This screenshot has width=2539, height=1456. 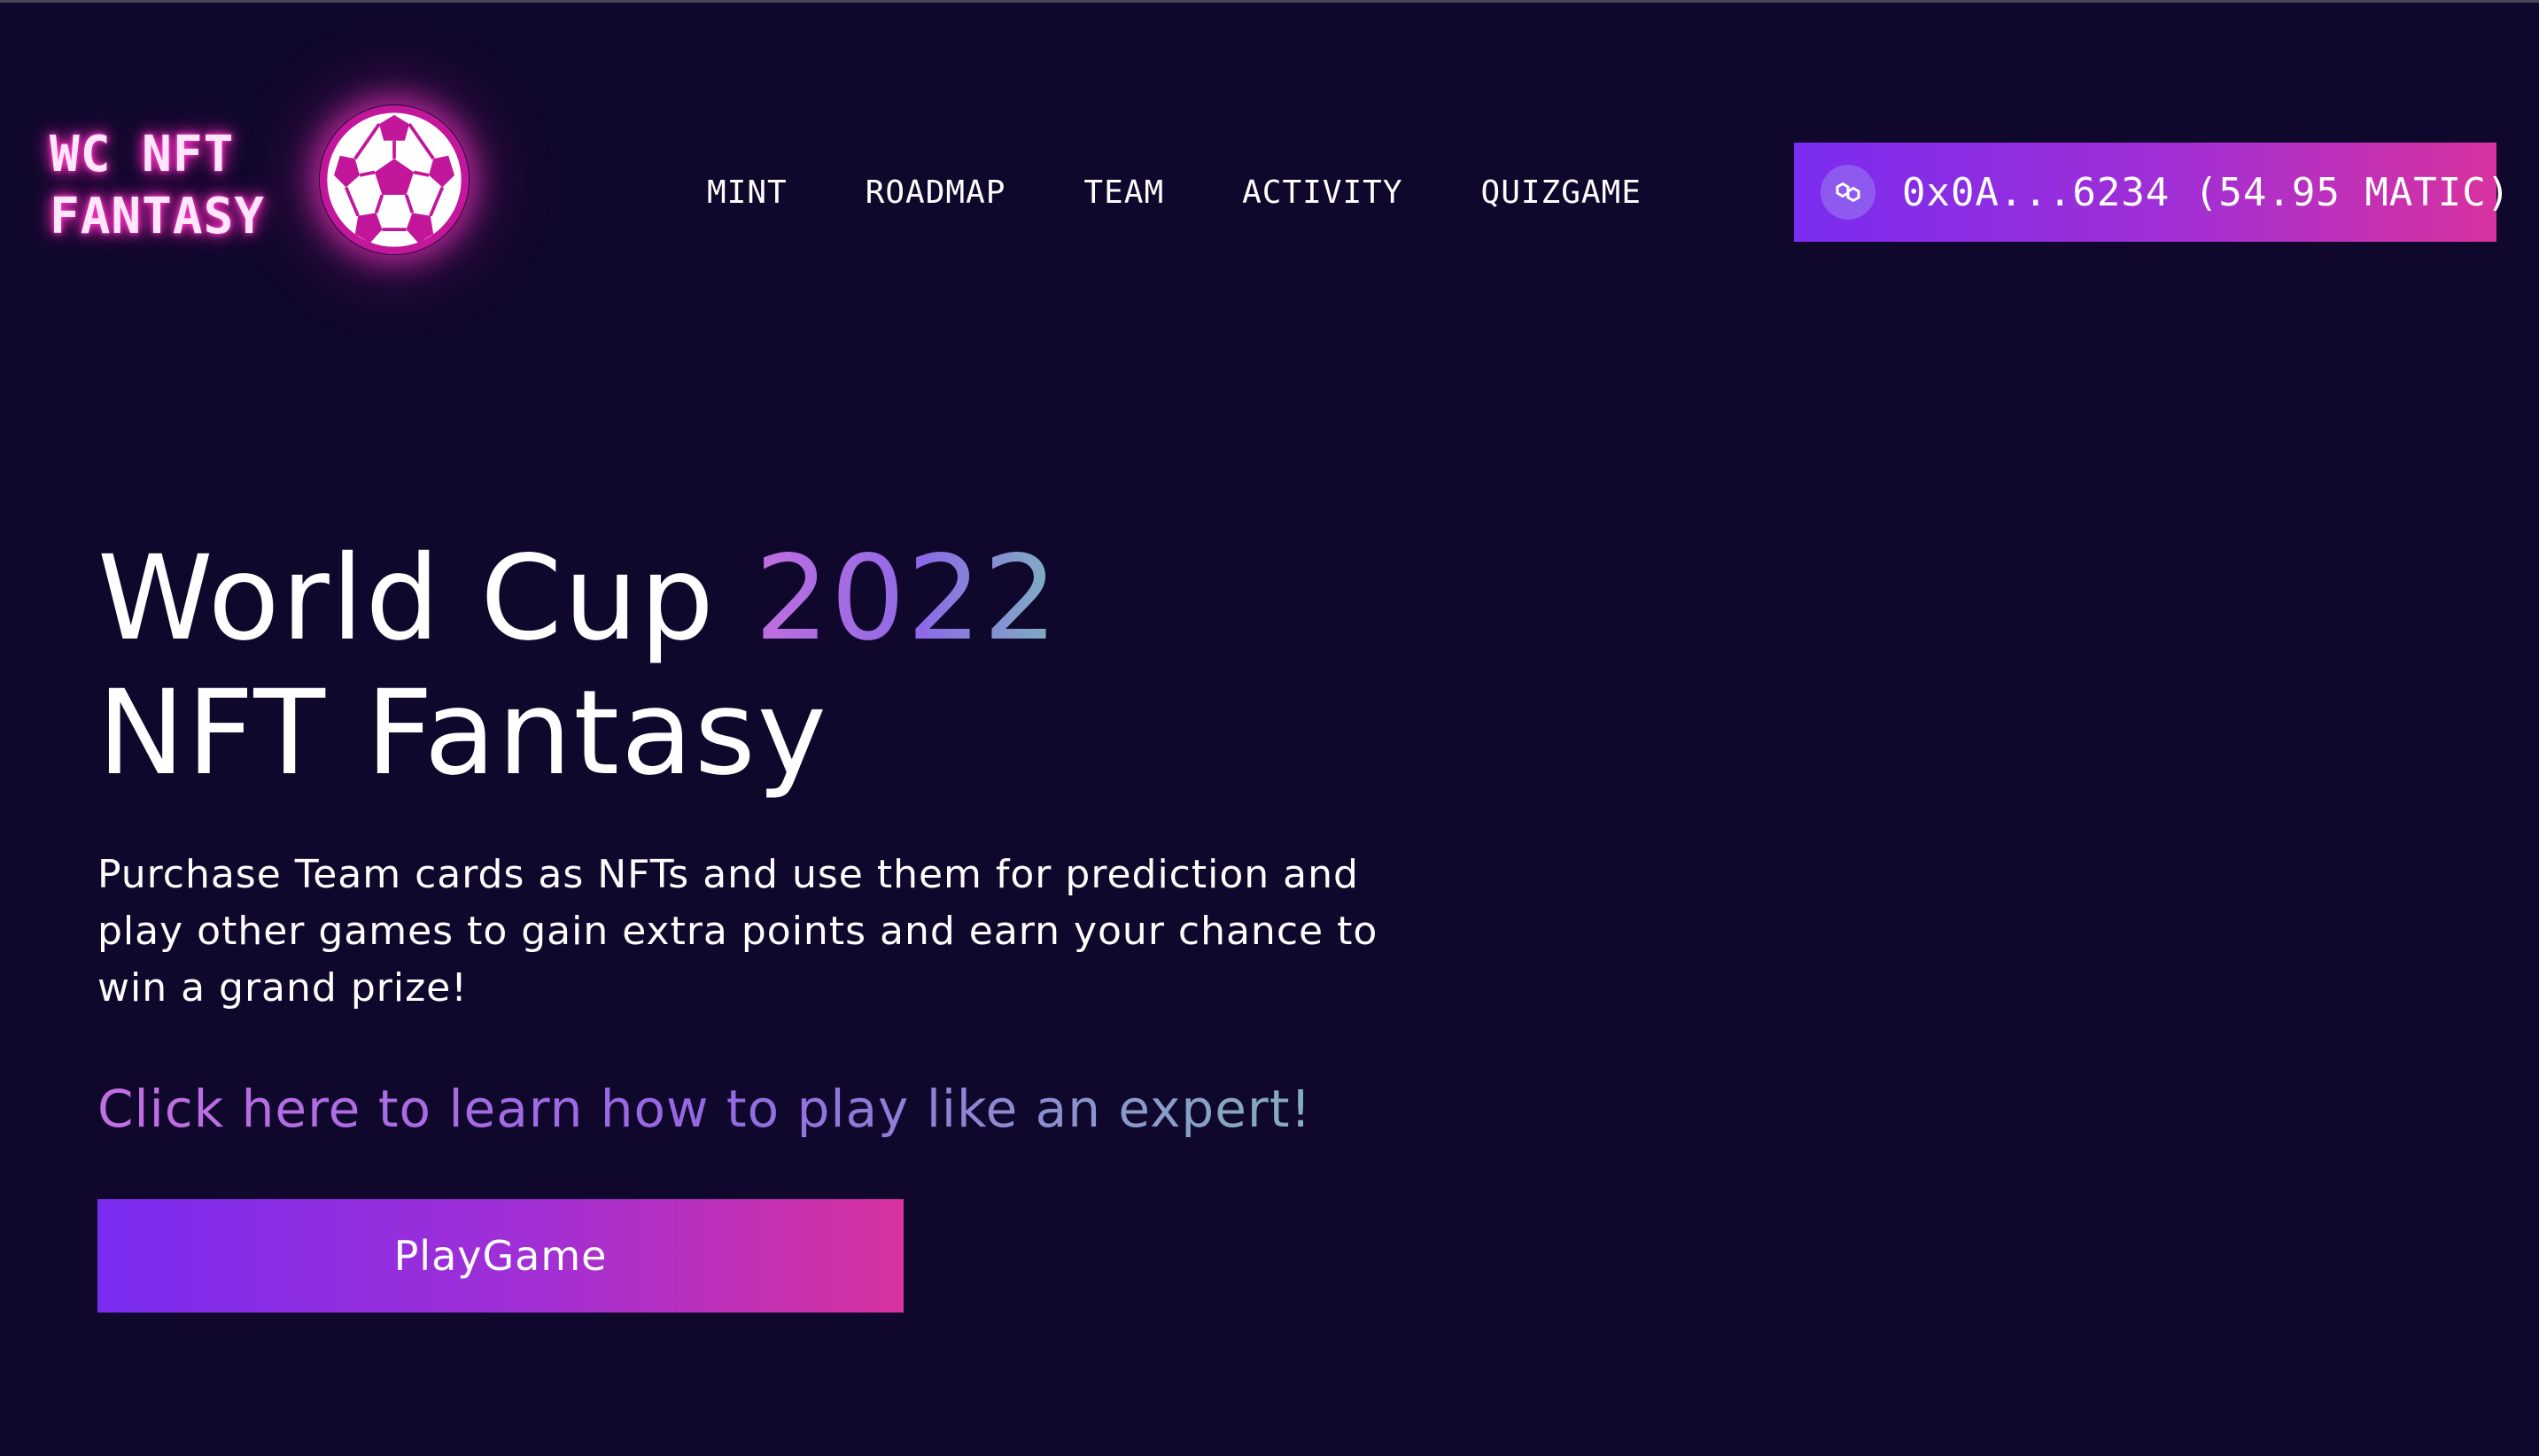 I want to click on polygon-matic-icon, so click(x=1848, y=192).